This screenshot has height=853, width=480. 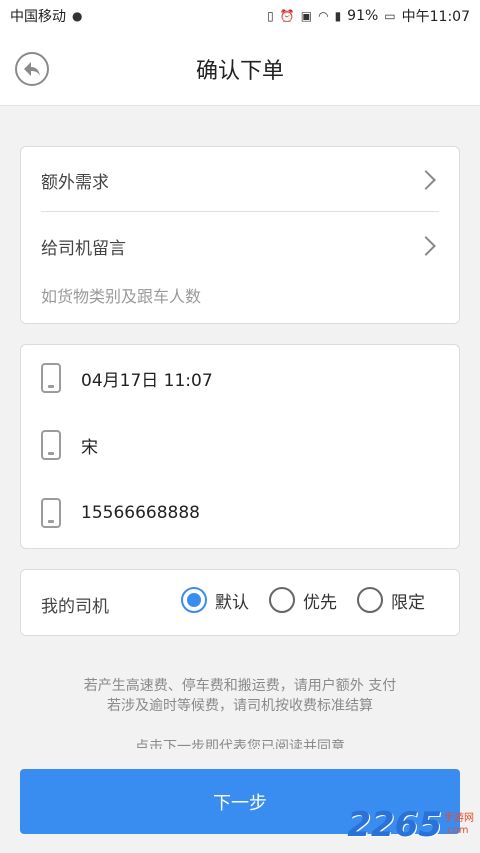 I want to click on radio-label: 优先, so click(x=320, y=602).